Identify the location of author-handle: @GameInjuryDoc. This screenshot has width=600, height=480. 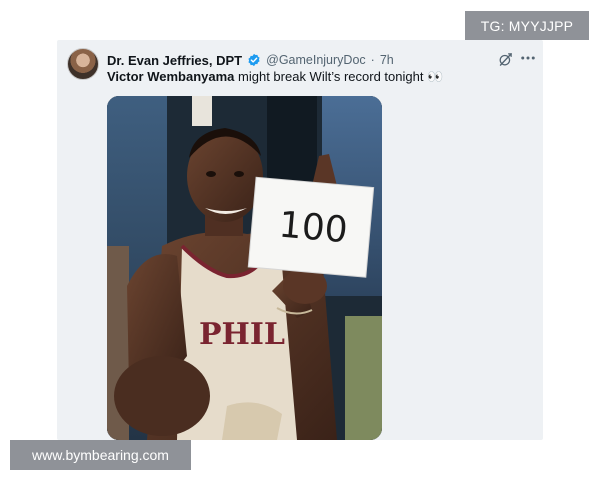
(316, 60).